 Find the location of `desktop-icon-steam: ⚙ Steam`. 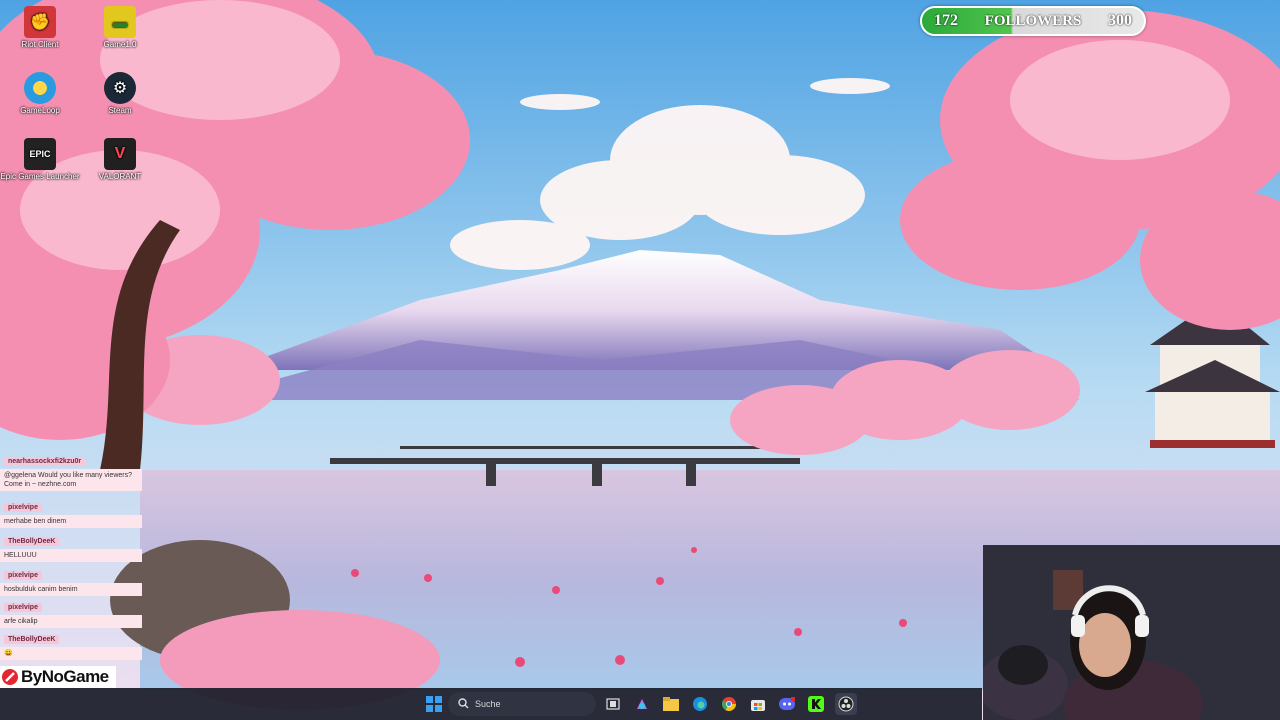

desktop-icon-steam: ⚙ Steam is located at coordinates (120, 93).